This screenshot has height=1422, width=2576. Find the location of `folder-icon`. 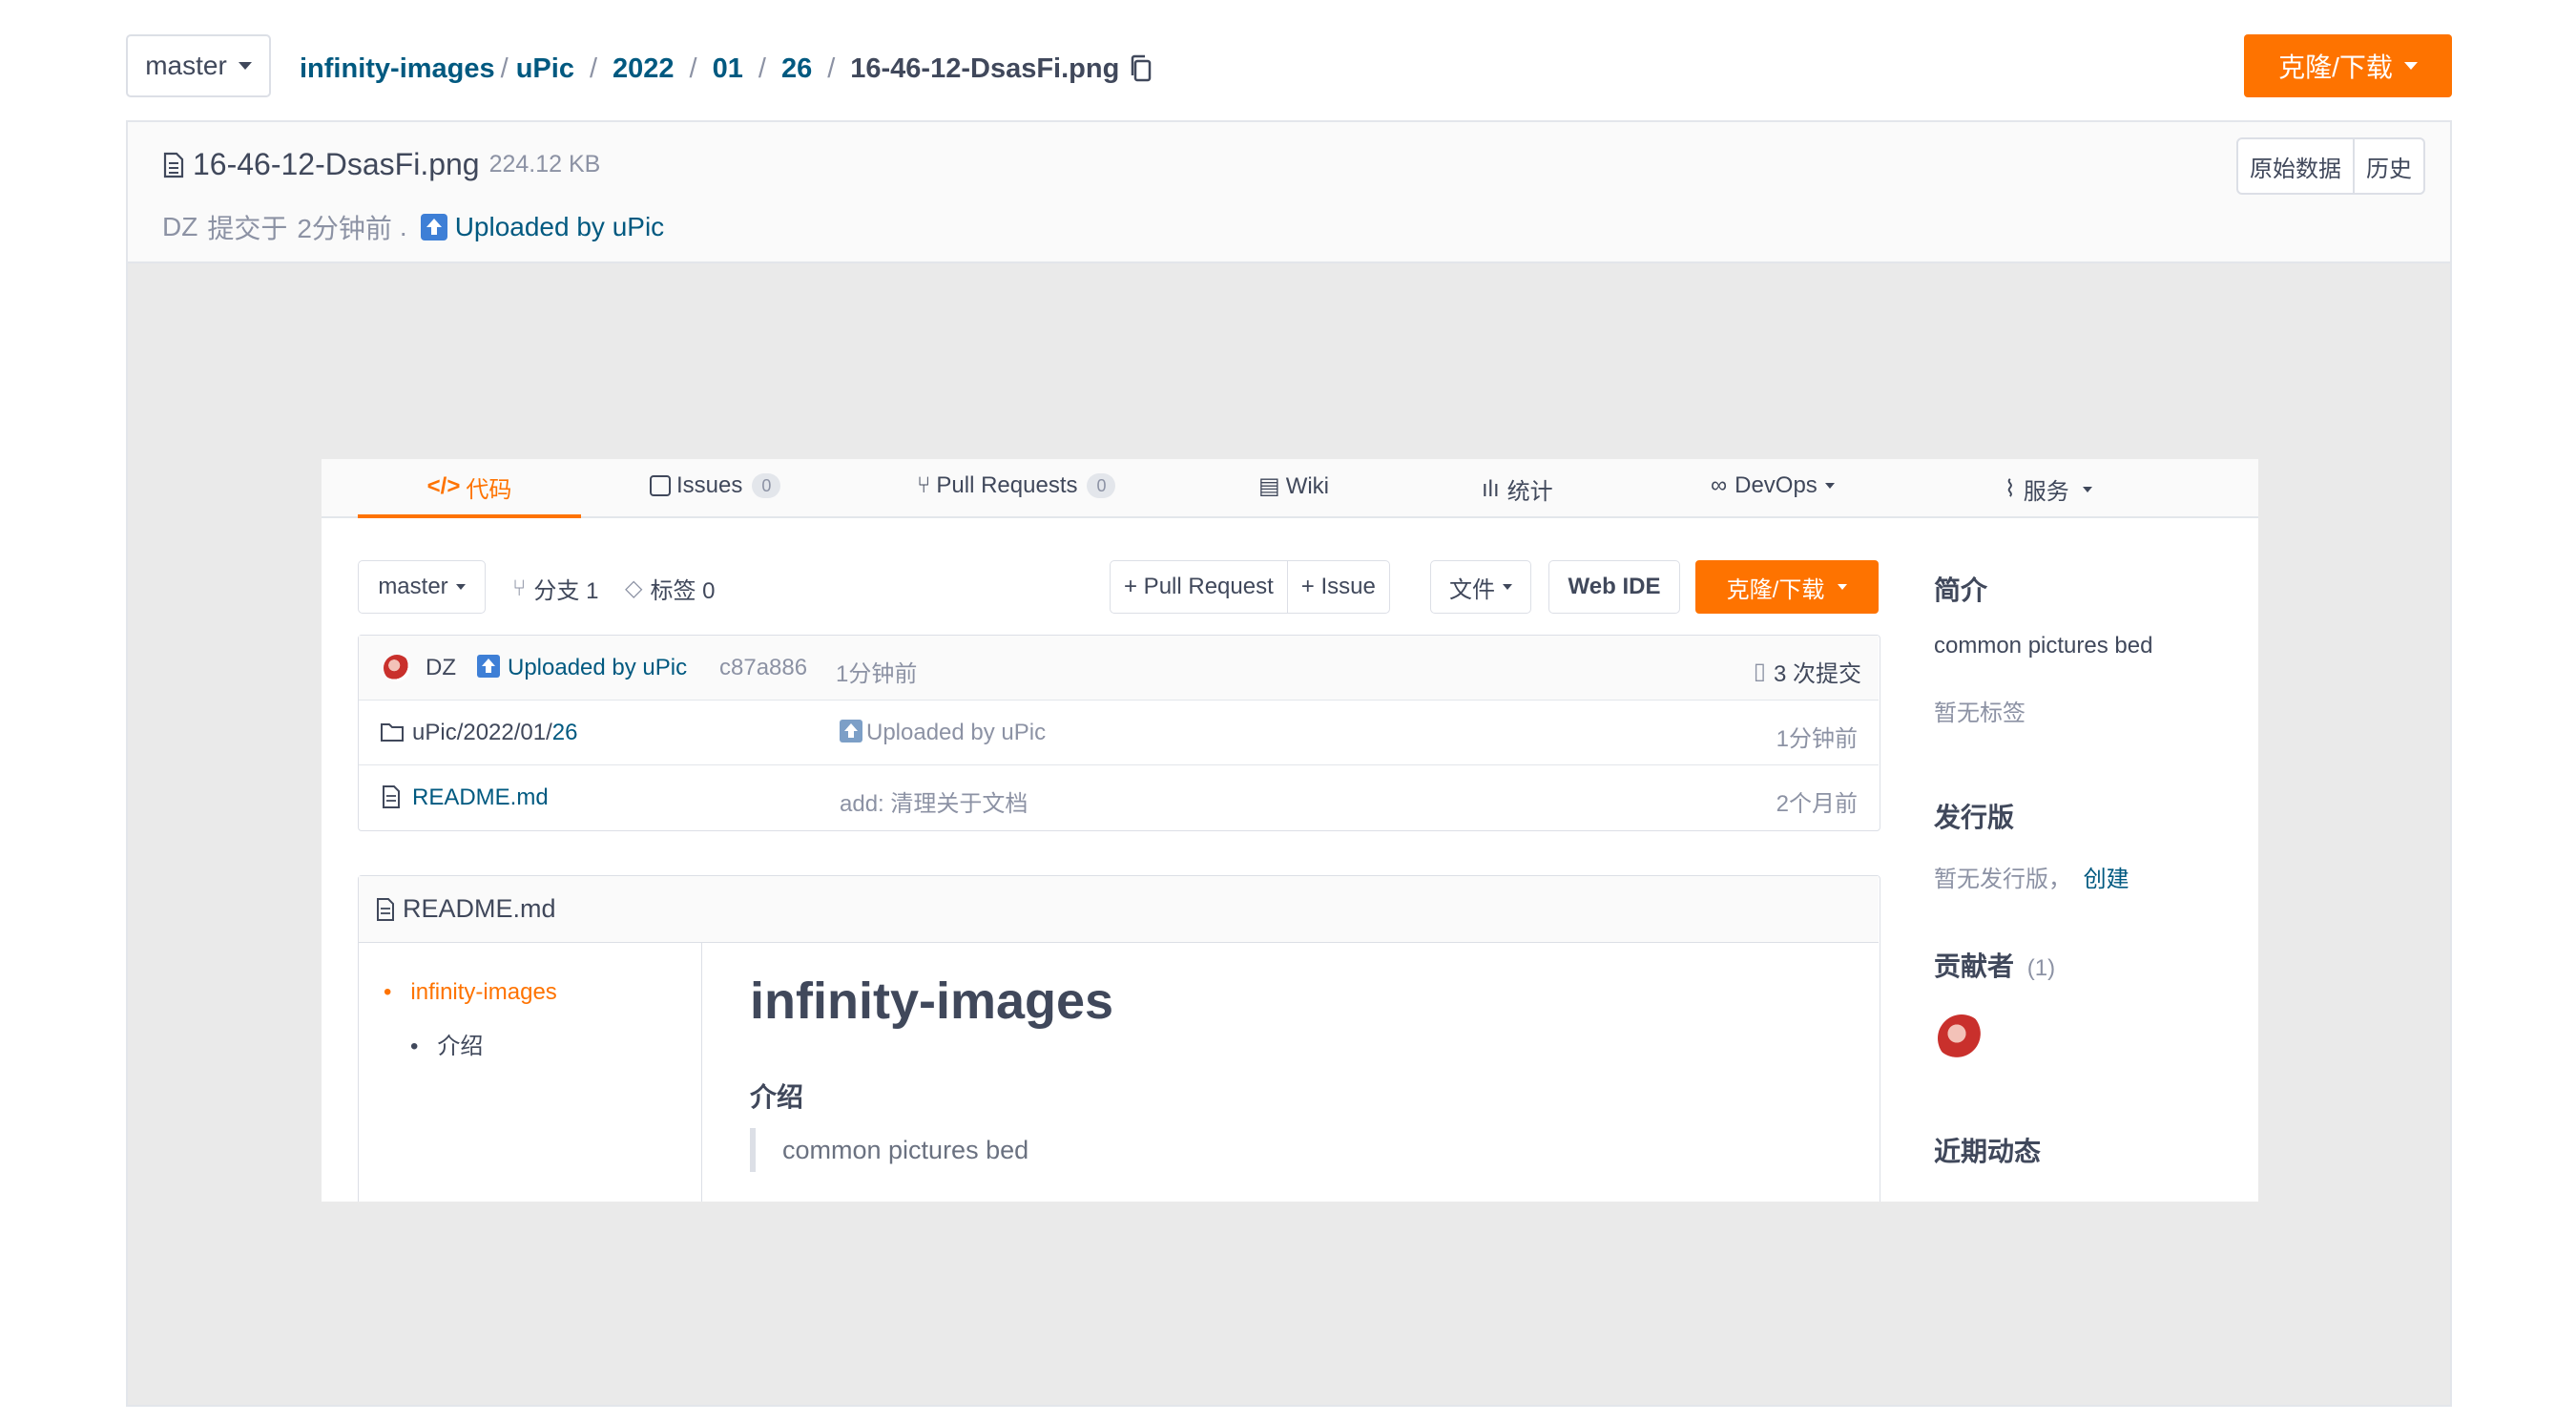

folder-icon is located at coordinates (392, 731).